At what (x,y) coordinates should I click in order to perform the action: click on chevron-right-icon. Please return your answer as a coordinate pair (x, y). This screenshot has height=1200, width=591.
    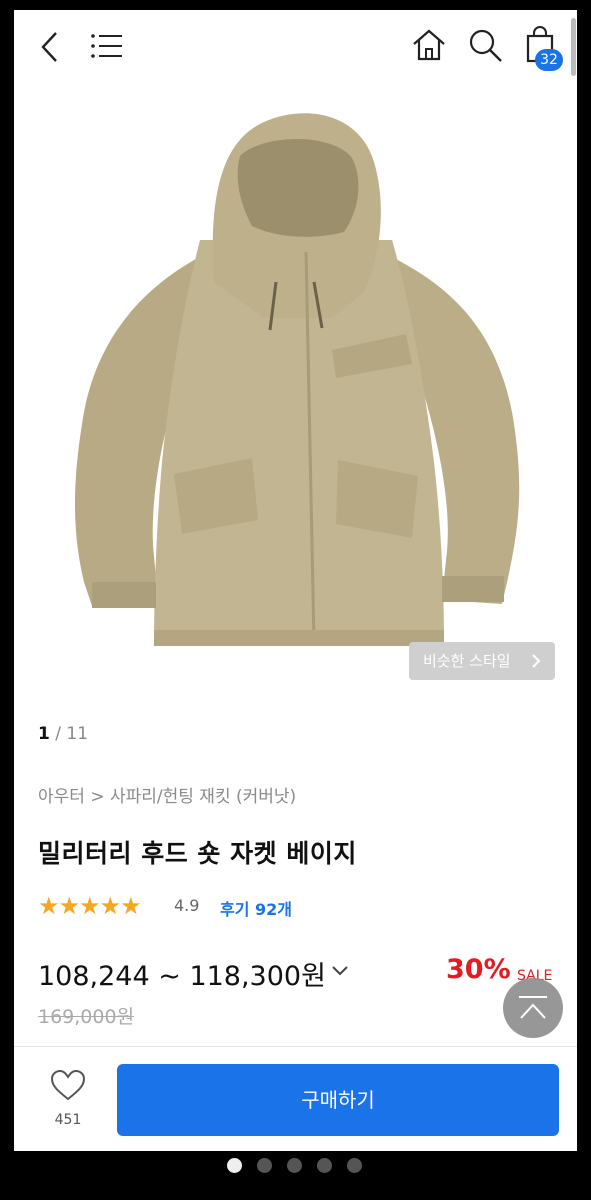
    Looking at the image, I should click on (536, 661).